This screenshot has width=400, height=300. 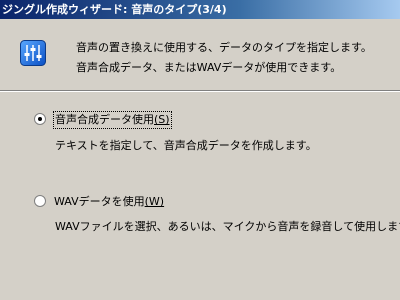 What do you see at coordinates (33, 53) in the screenshot?
I see `mixer-sliders-icon` at bounding box center [33, 53].